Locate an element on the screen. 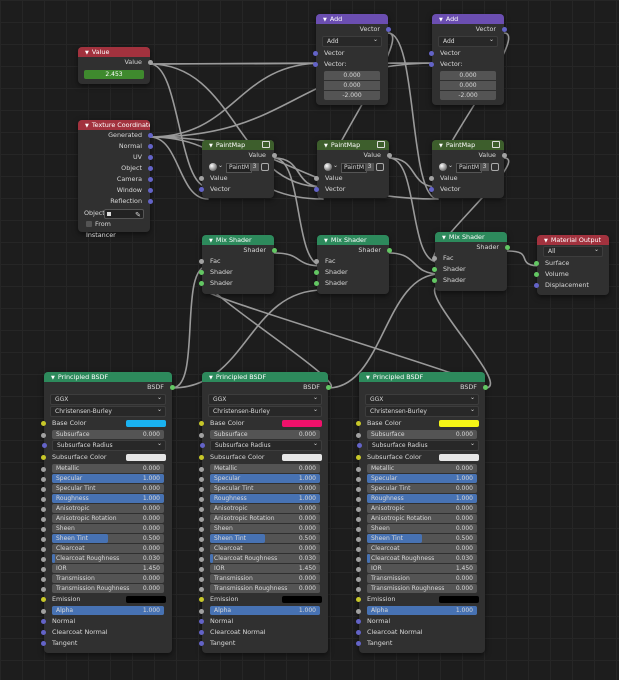 The image size is (619, 680). datablock-selector: ⌄ PaintM 3 is located at coordinates (353, 167).